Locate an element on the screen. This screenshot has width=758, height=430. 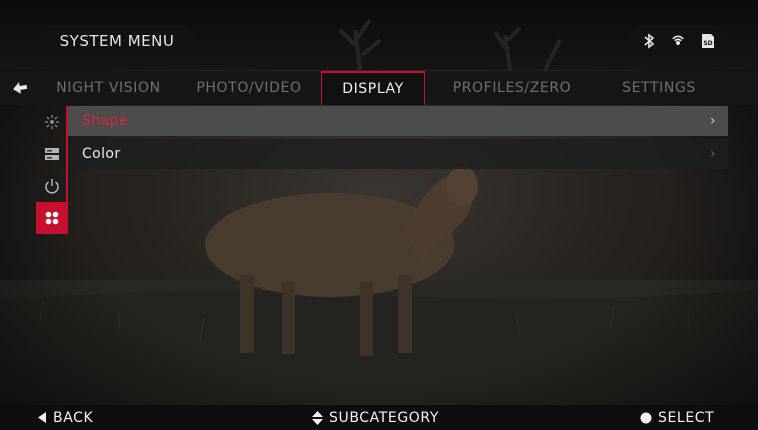
back-arrow-button is located at coordinates (20, 88).